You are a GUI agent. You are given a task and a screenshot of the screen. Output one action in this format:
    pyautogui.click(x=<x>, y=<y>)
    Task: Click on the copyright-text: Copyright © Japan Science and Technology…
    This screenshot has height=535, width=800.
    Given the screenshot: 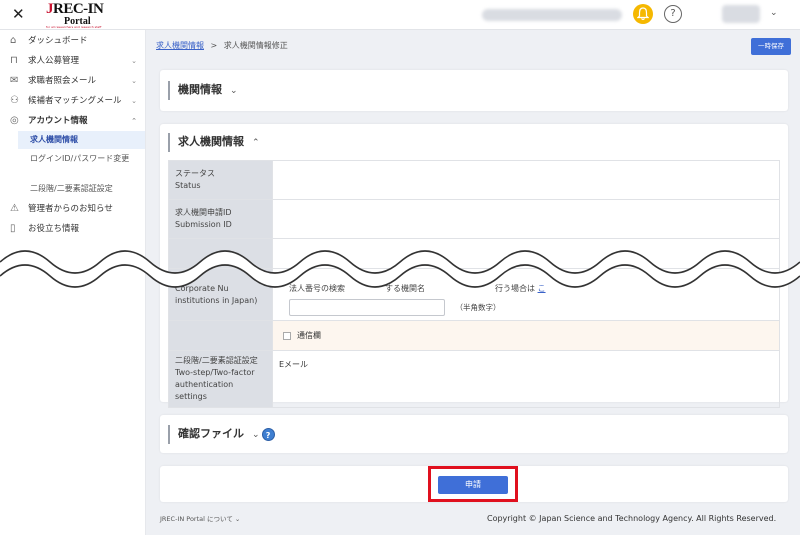 What is the action you would take?
    pyautogui.click(x=632, y=518)
    